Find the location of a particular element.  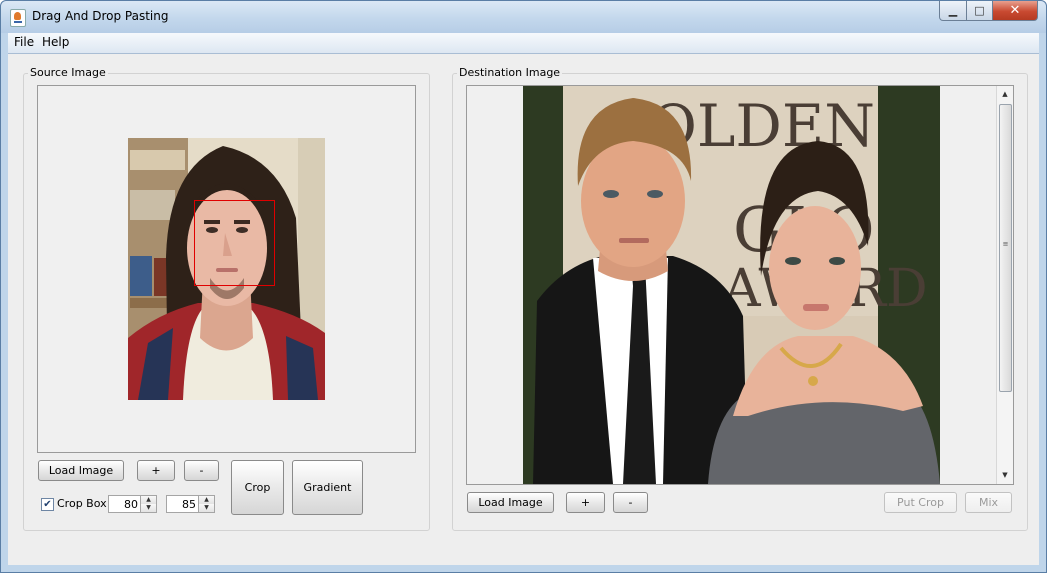

dest-photo-woman-face is located at coordinates (815, 268).